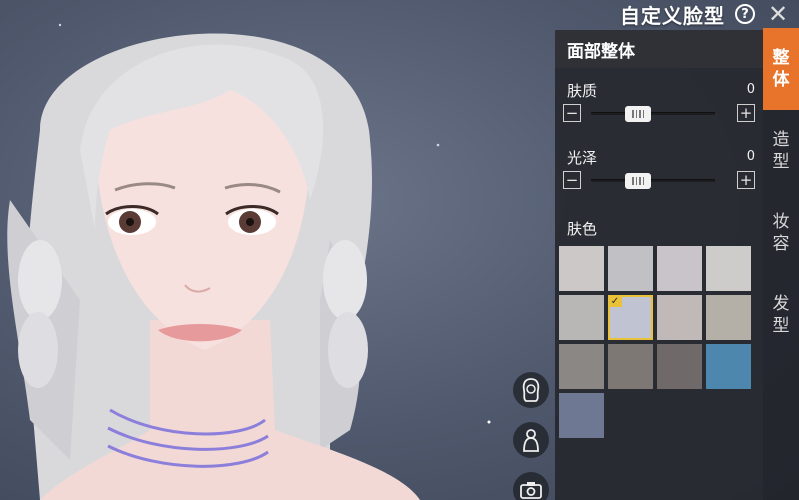 The height and width of the screenshot is (500, 799). I want to click on camera-icon, so click(531, 486).